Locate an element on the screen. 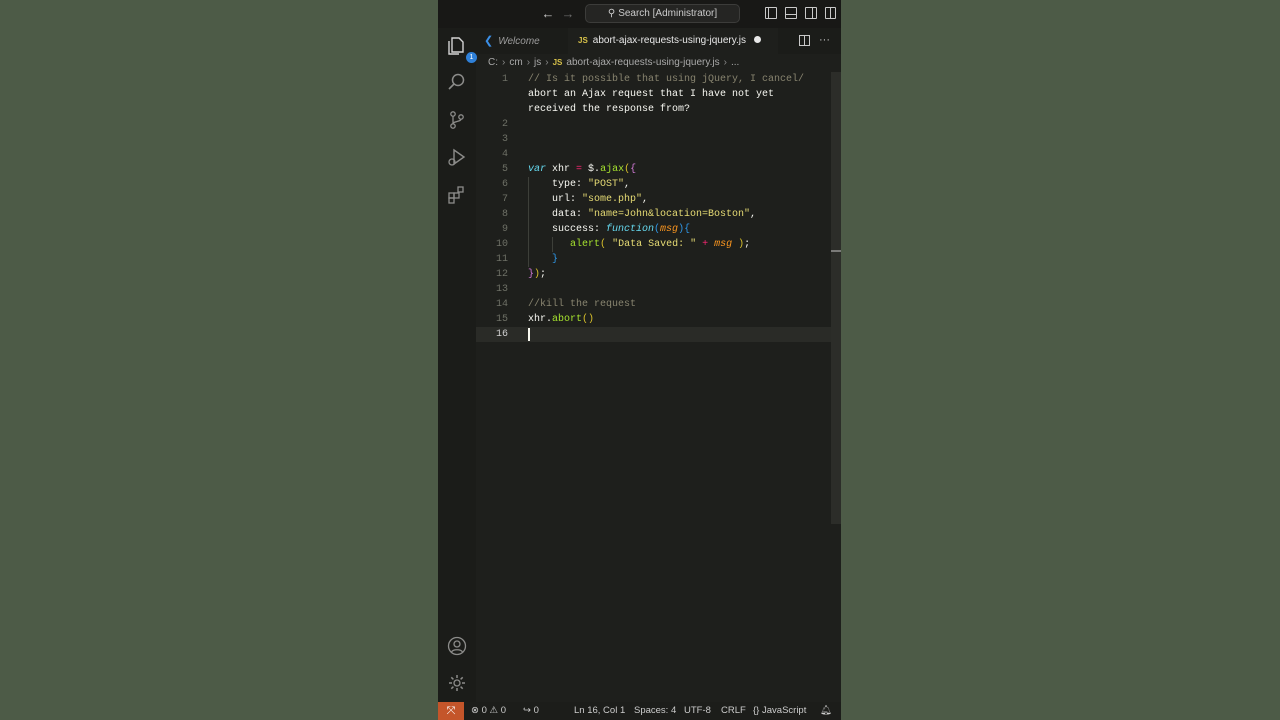  tab-label: abort-ajax-requests-using-jquery.js is located at coordinates (669, 40).